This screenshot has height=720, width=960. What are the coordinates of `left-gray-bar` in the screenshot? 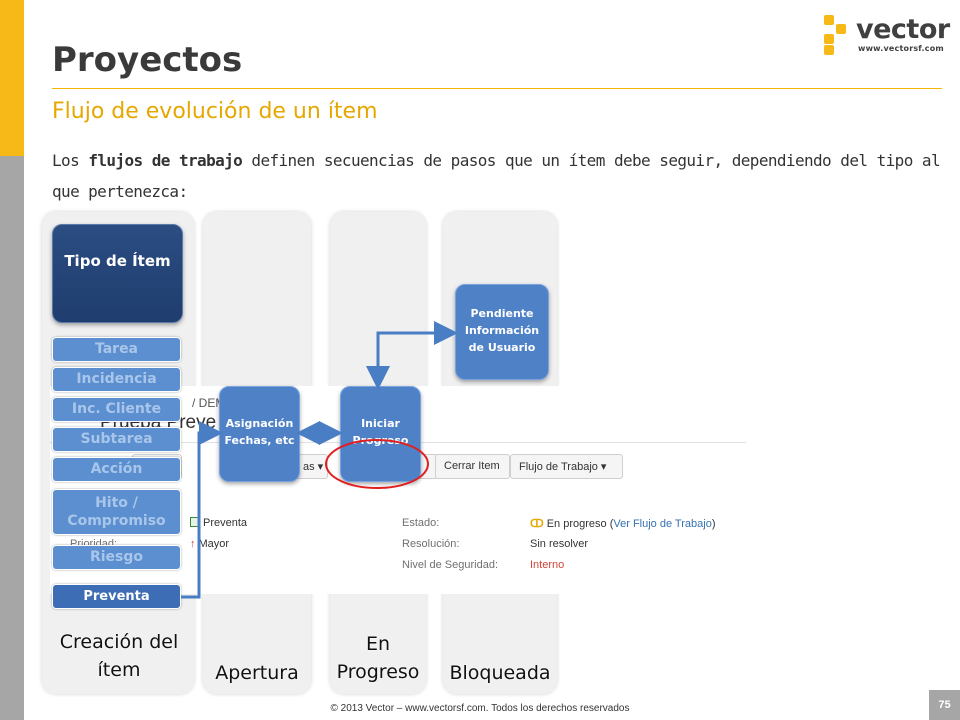 It's located at (12, 438).